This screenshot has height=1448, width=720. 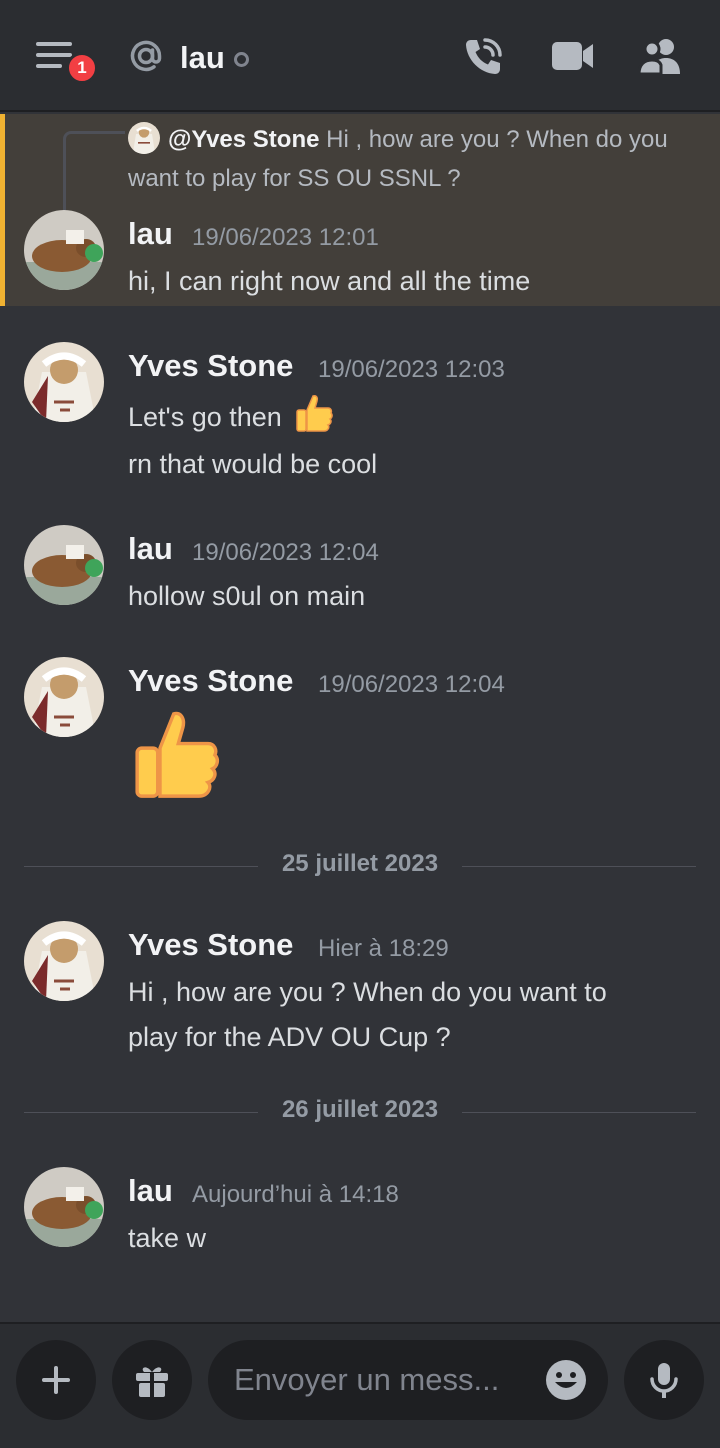 What do you see at coordinates (244, 139) in the screenshot?
I see `reply-mention: @Yves Stone` at bounding box center [244, 139].